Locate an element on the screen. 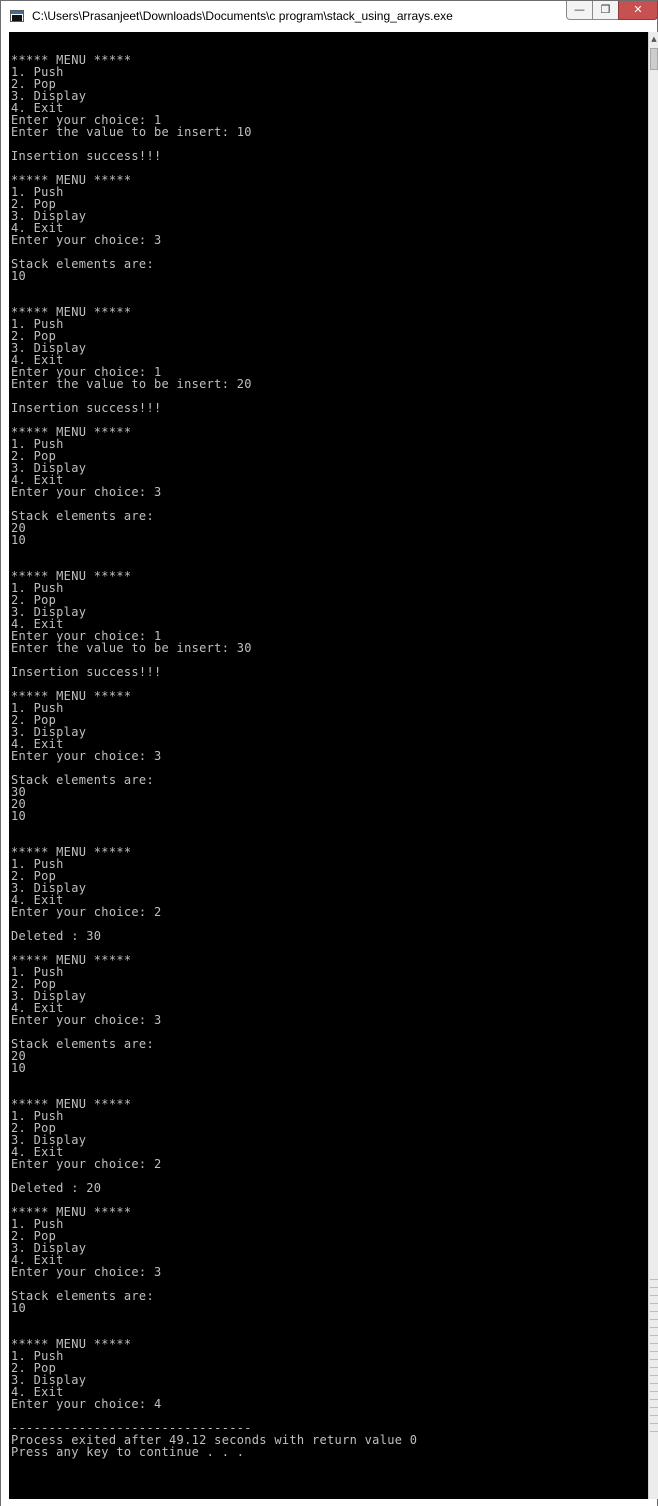 Image resolution: width=658 pixels, height=1506 pixels. scroll-up-icon: ▲ is located at coordinates (653, 39).